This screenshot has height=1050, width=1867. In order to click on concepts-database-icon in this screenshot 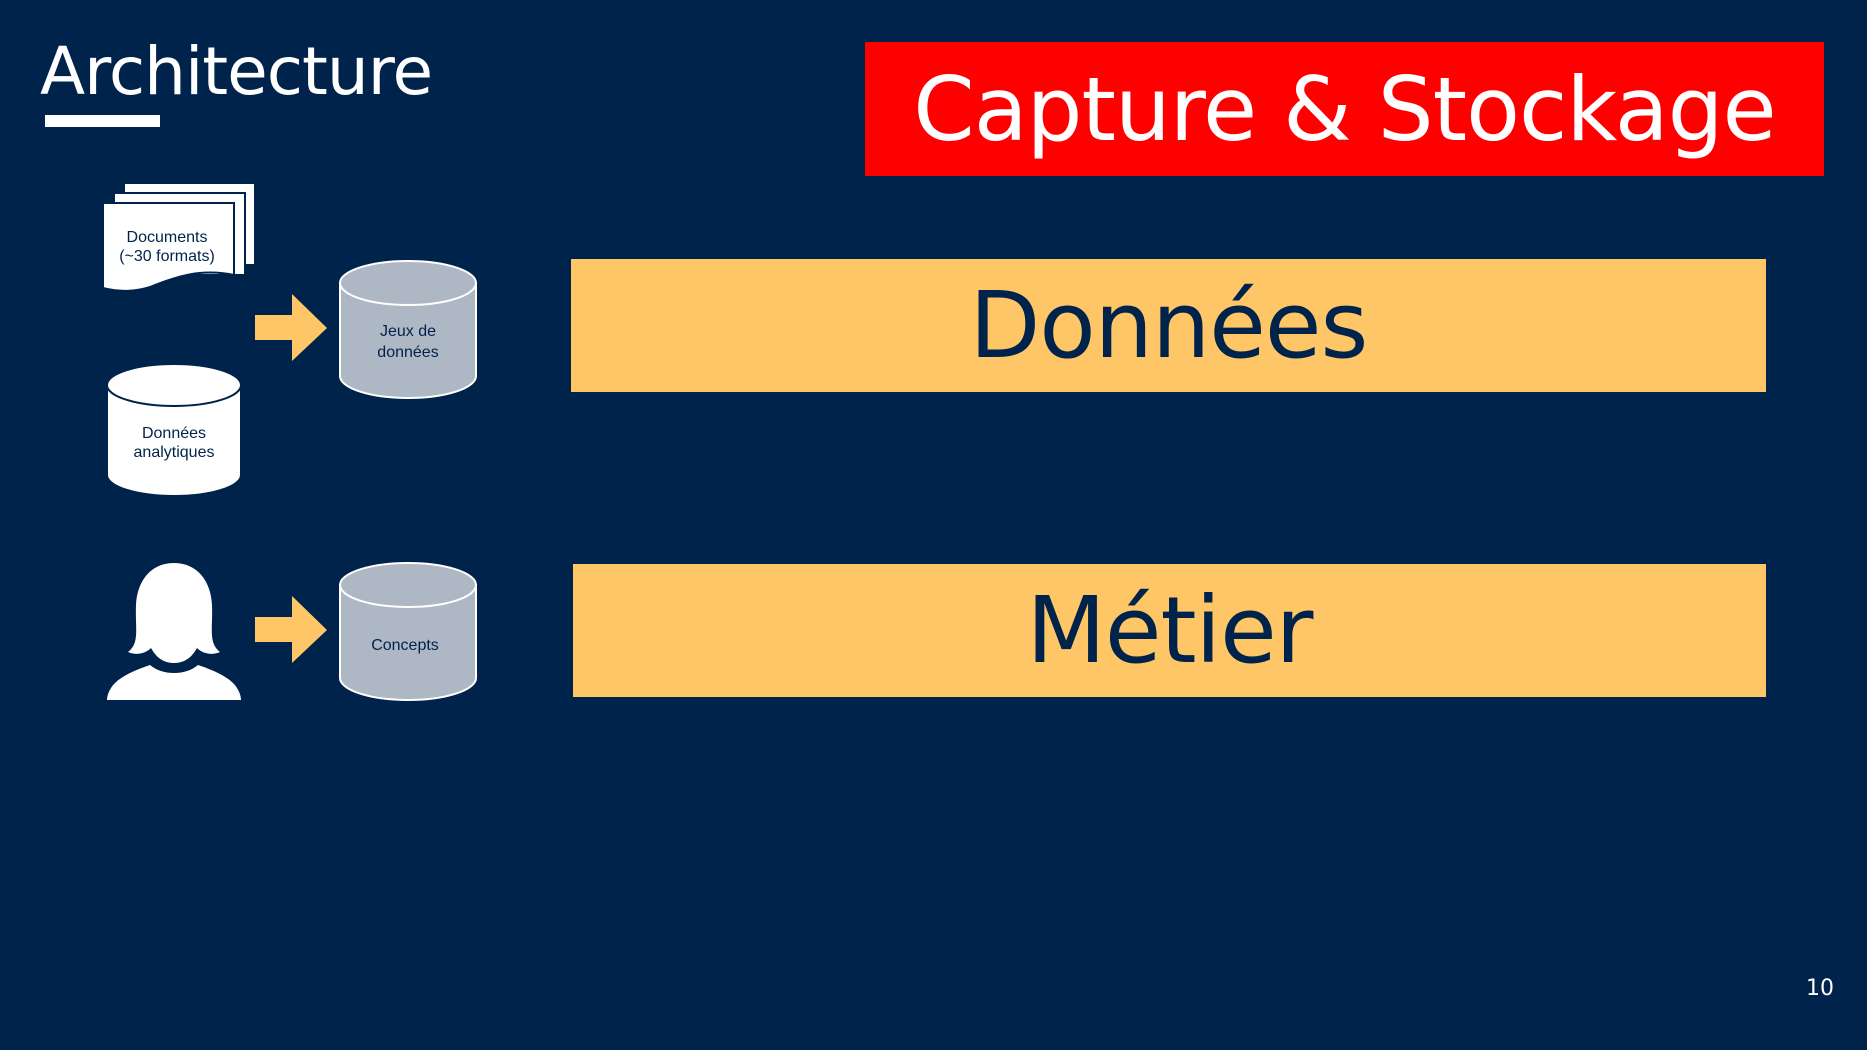, I will do `click(408, 631)`.